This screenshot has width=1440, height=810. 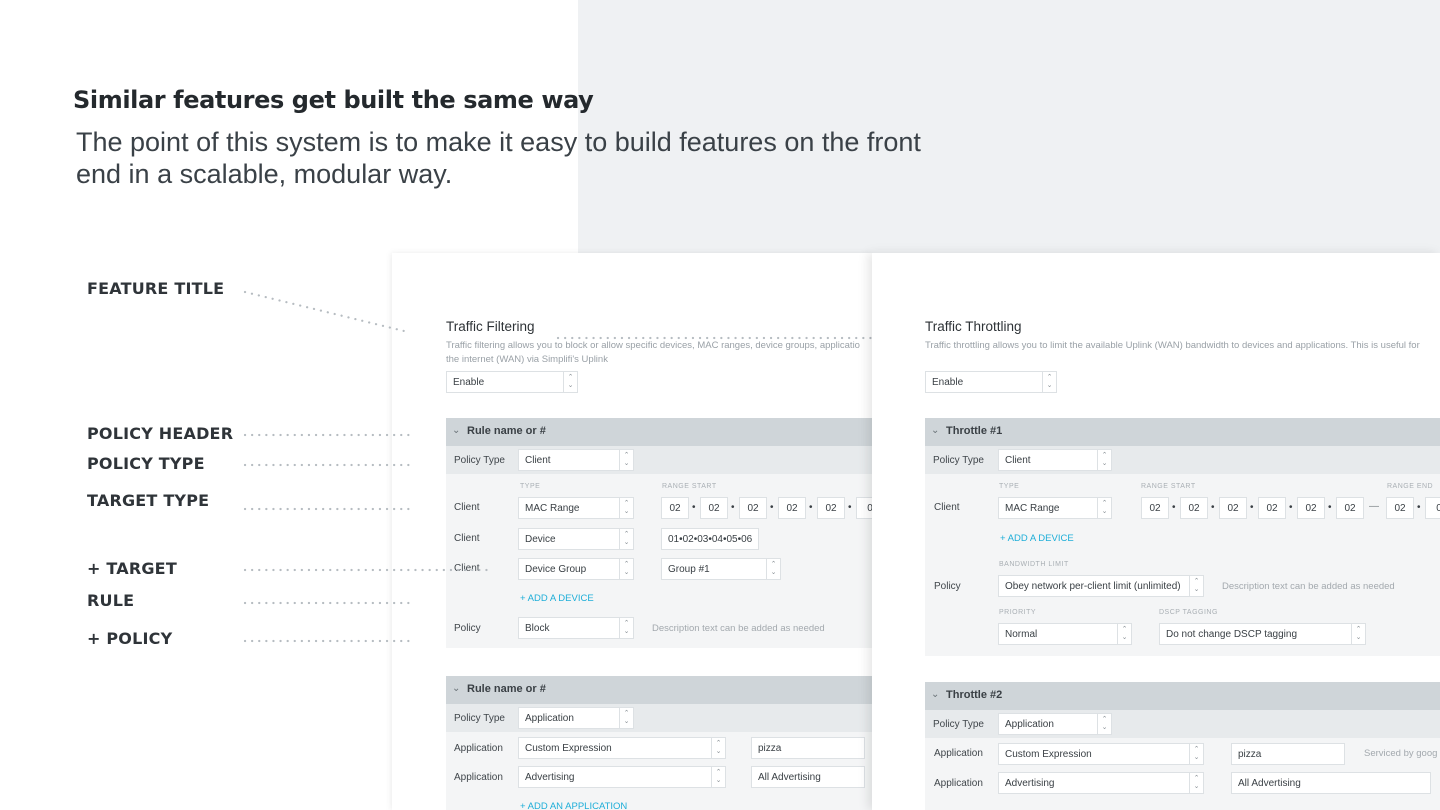 What do you see at coordinates (573, 805) in the screenshot?
I see `add-application-link: + ADD AN APPLICATION` at bounding box center [573, 805].